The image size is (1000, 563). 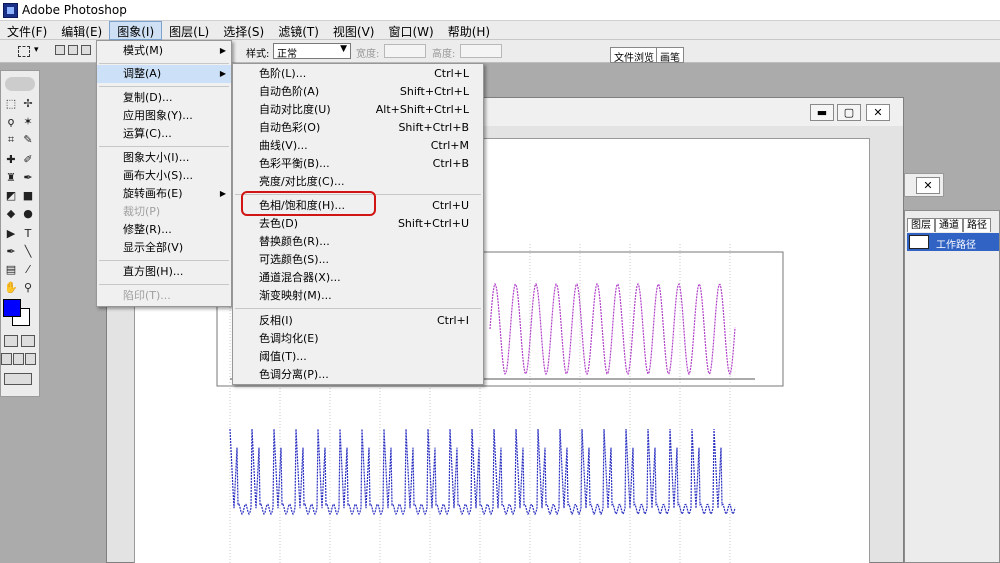 What do you see at coordinates (28, 140) in the screenshot?
I see `slice-tool-icon: ✎` at bounding box center [28, 140].